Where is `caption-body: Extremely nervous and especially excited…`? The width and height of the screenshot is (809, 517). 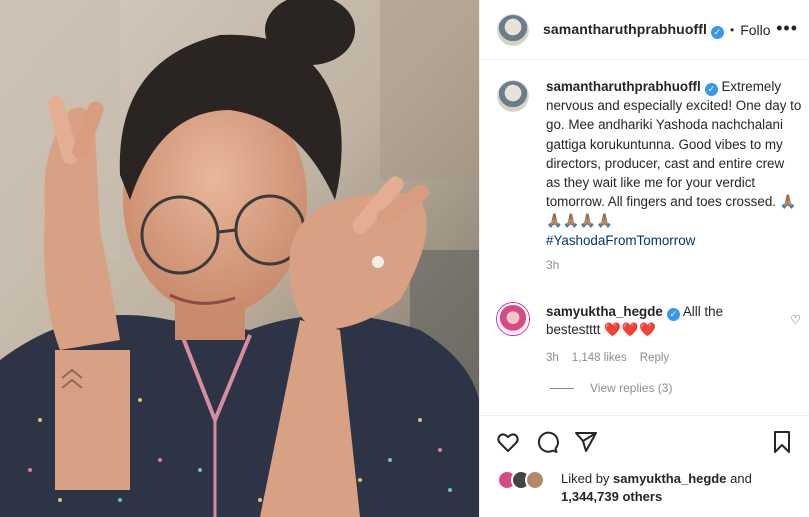
caption-body: Extremely nervous and especially excited… is located at coordinates (674, 154).